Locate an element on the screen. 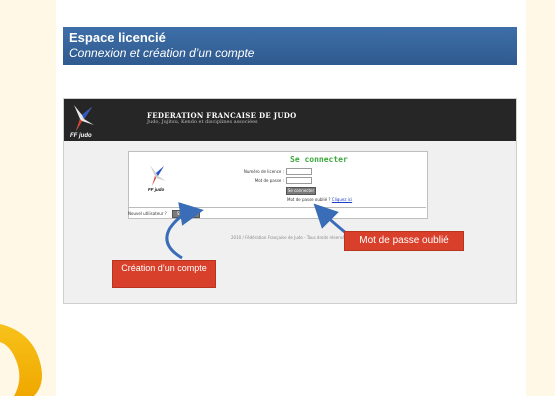  callout-create-account: Création d’un compte is located at coordinates (164, 274).